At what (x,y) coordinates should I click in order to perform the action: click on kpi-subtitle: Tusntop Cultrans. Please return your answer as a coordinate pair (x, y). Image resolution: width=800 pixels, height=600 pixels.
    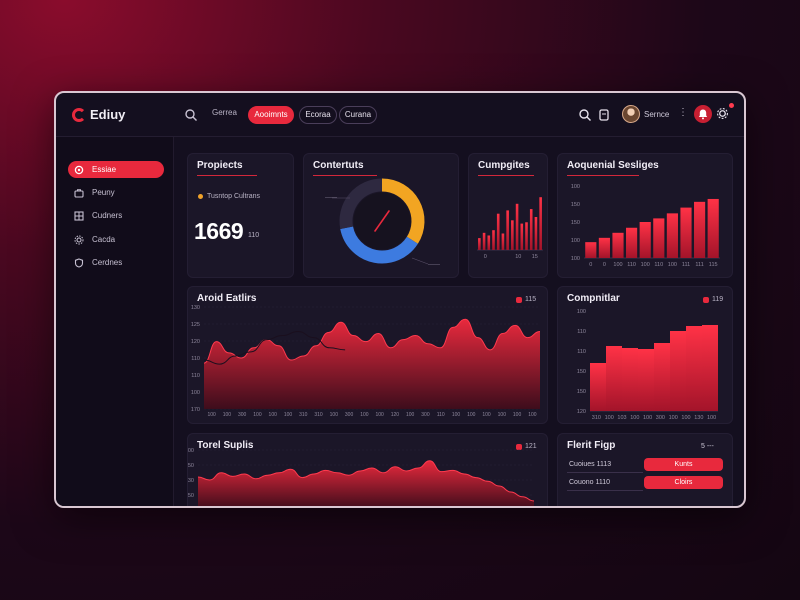
    Looking at the image, I should click on (229, 196).